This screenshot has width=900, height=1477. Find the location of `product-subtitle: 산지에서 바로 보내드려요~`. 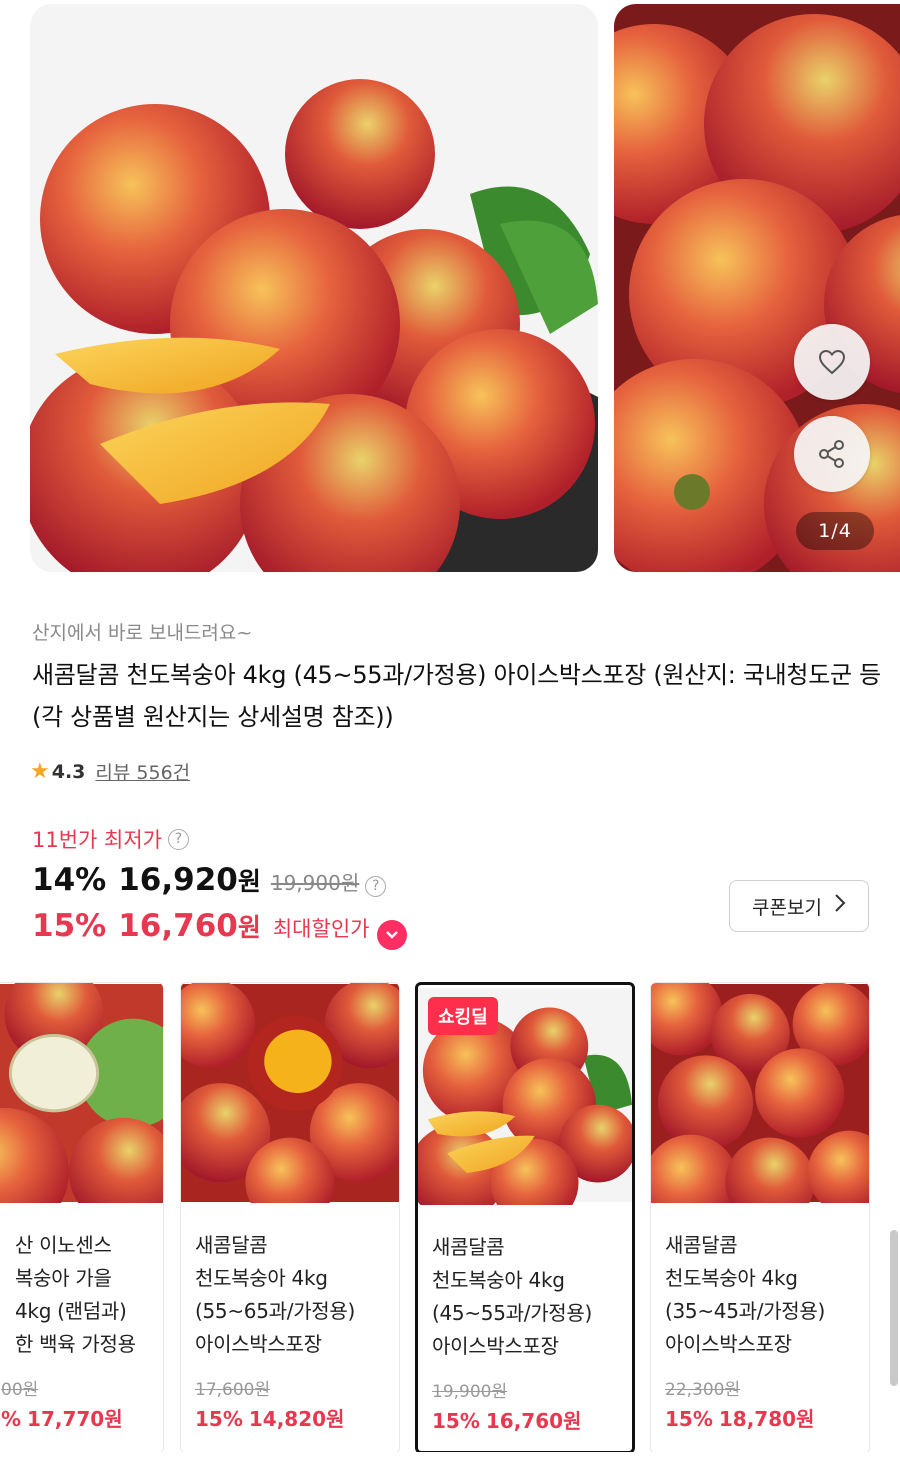

product-subtitle: 산지에서 바로 보내드려요~ is located at coordinates (142, 633).